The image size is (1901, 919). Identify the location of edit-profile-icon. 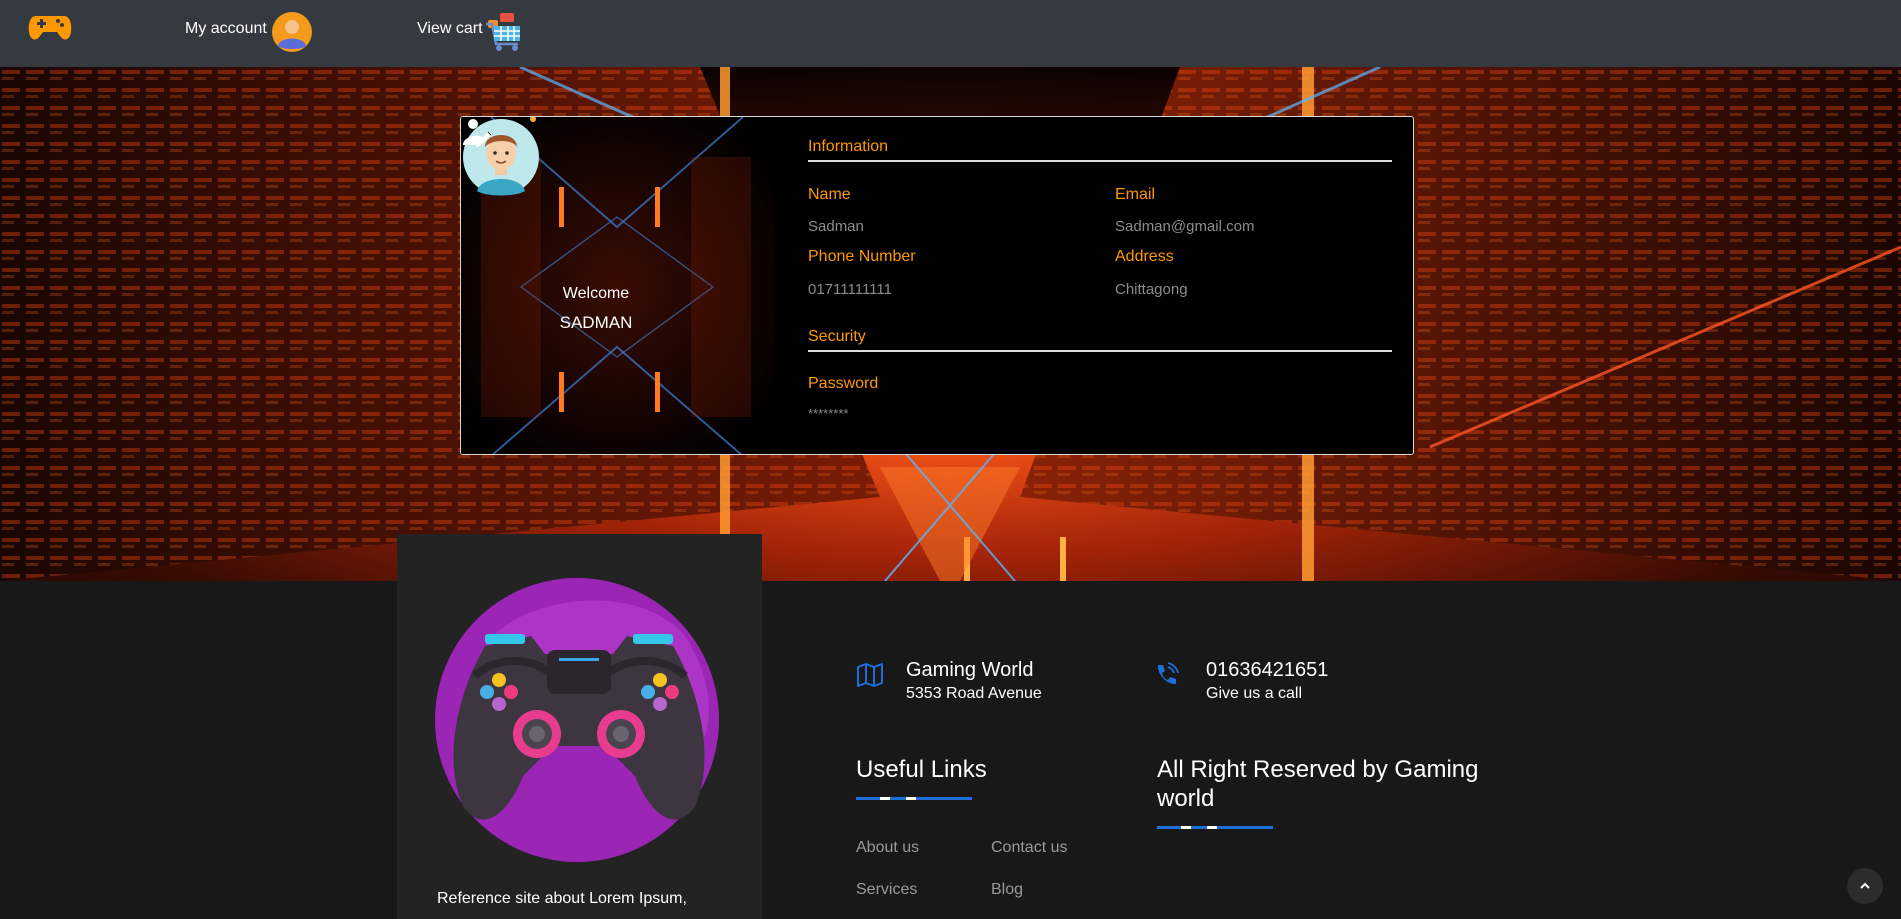
(477, 133).